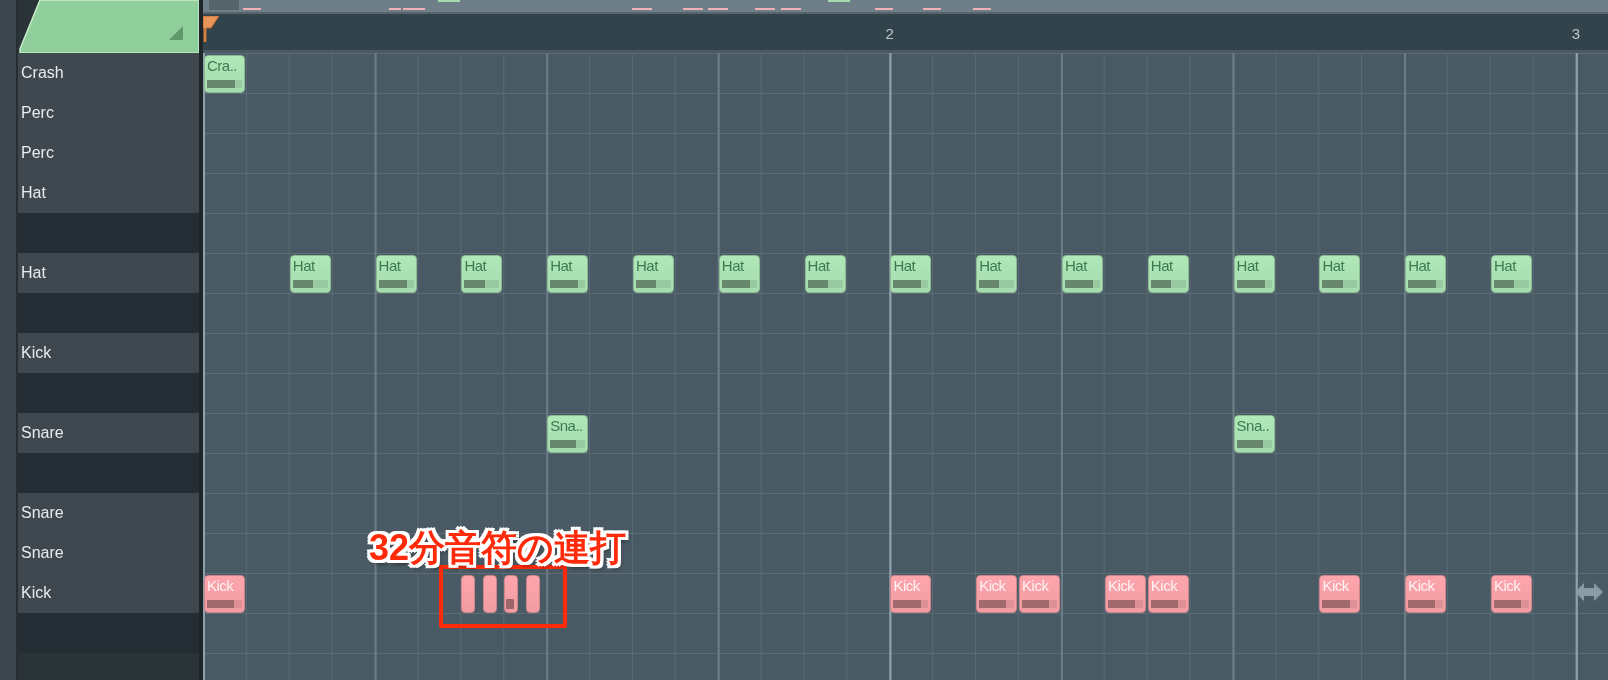 The image size is (1608, 680). What do you see at coordinates (498, 548) in the screenshot?
I see `annotation-caption: 32分音符の連打` at bounding box center [498, 548].